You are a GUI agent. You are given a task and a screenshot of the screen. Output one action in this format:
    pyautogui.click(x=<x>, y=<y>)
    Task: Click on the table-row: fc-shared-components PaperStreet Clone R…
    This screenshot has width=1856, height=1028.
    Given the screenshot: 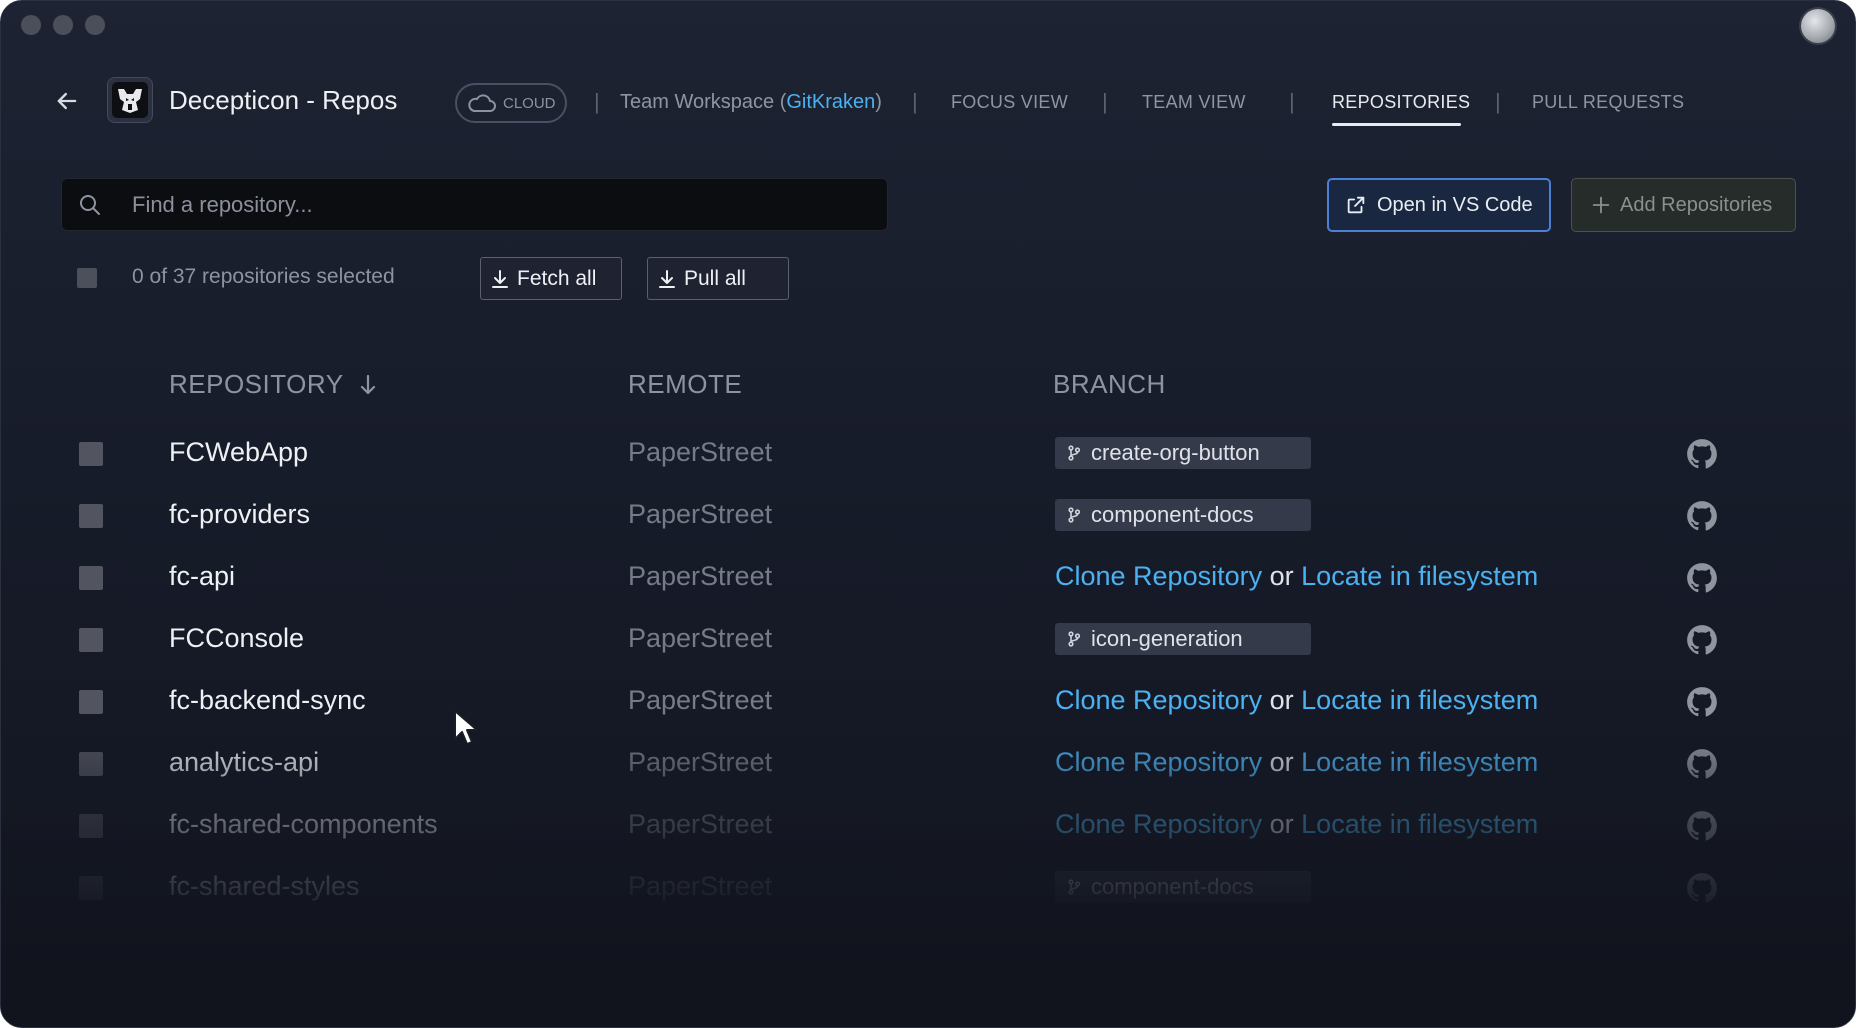 What is the action you would take?
    pyautogui.click(x=928, y=824)
    